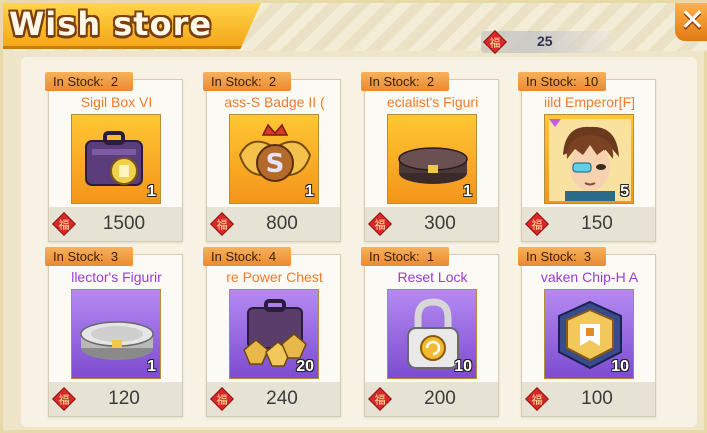 The image size is (707, 433). I want to click on item-price: 240, so click(282, 398).